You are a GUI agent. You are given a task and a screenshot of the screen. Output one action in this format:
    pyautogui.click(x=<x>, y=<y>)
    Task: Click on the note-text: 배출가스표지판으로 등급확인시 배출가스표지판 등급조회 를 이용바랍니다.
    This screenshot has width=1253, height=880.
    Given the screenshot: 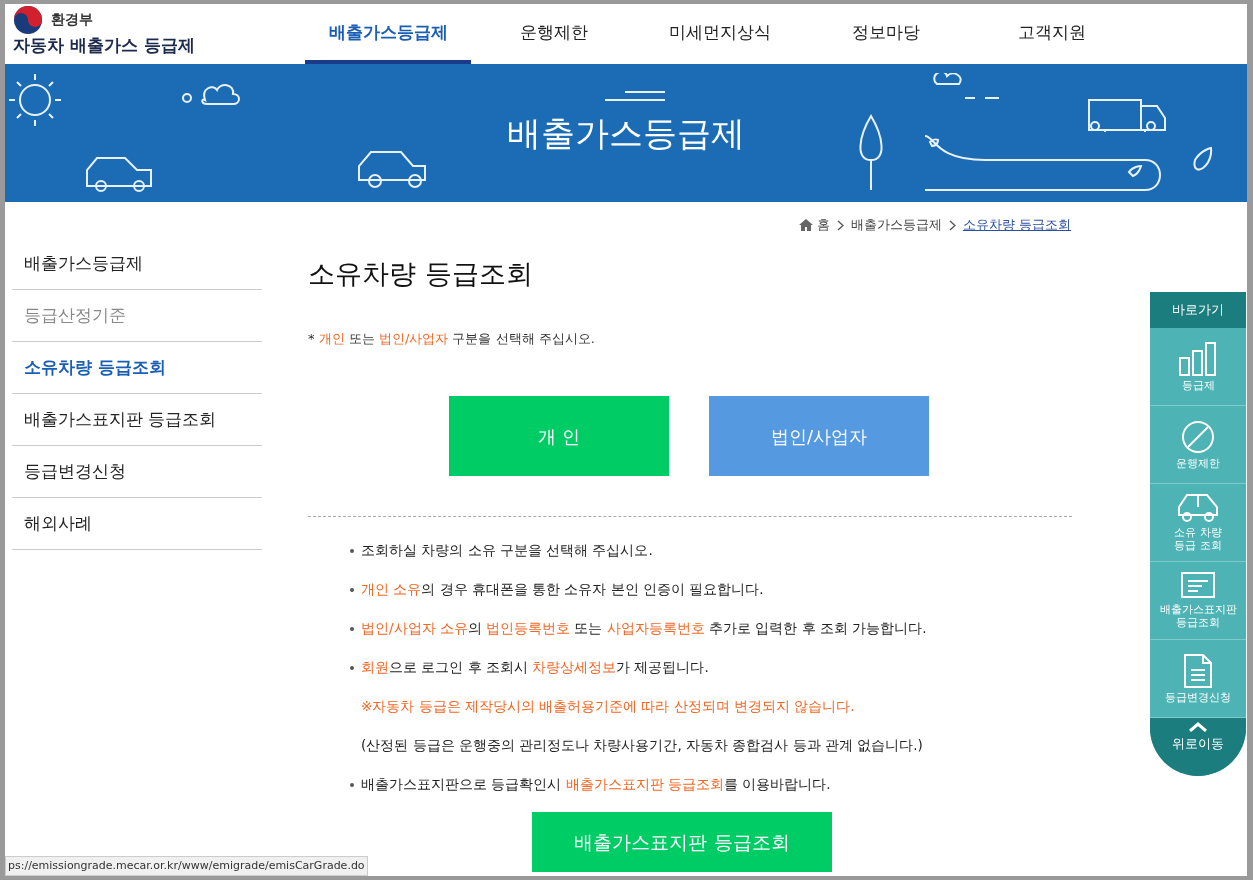 What is the action you would take?
    pyautogui.click(x=596, y=785)
    